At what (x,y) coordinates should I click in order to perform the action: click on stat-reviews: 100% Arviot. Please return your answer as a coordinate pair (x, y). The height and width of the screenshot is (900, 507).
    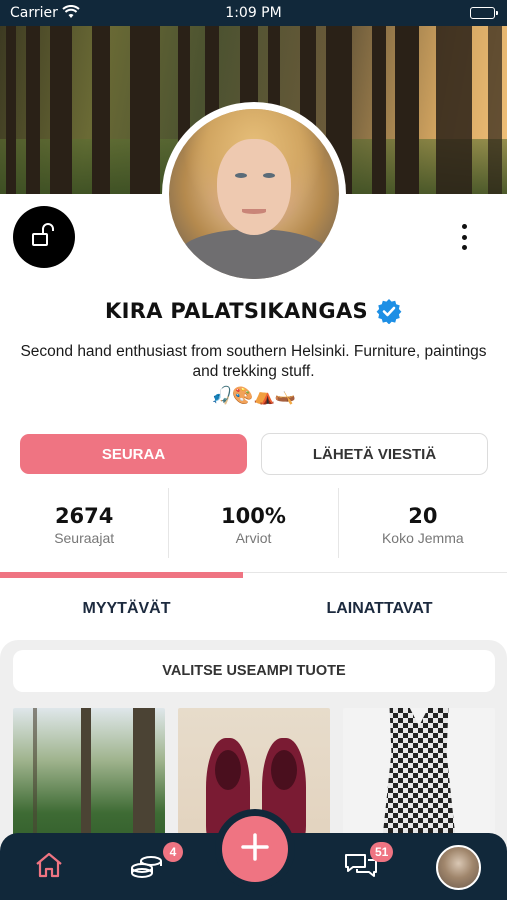
    Looking at the image, I should click on (254, 523).